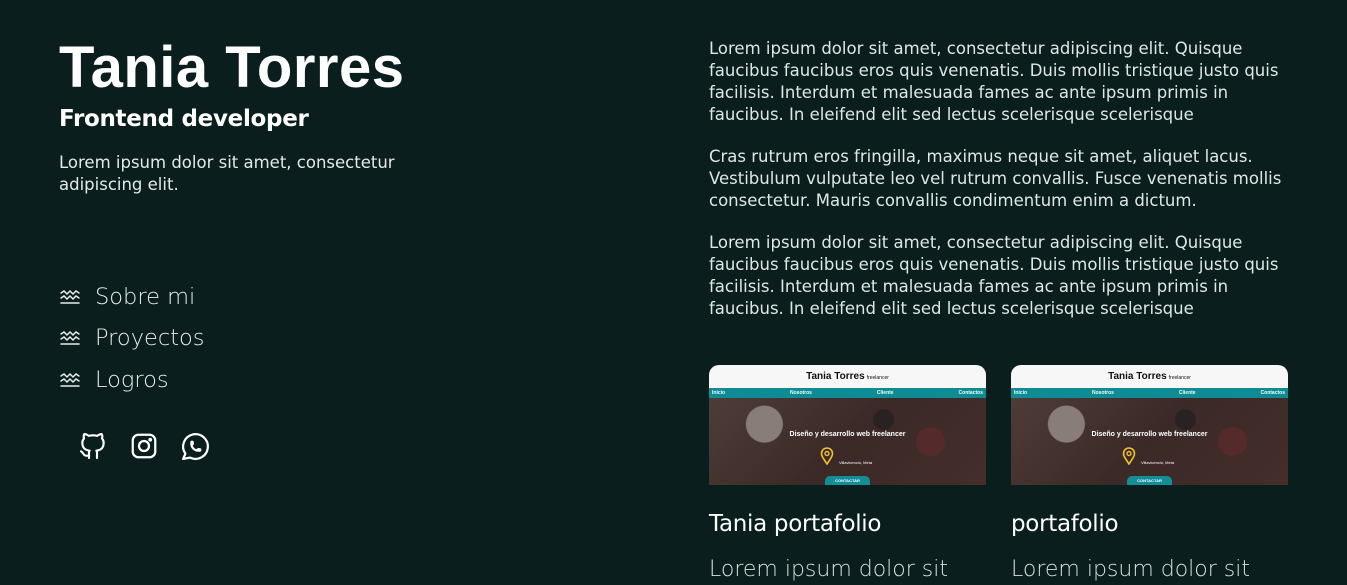 The image size is (1347, 585). I want to click on github-icon, so click(92, 446).